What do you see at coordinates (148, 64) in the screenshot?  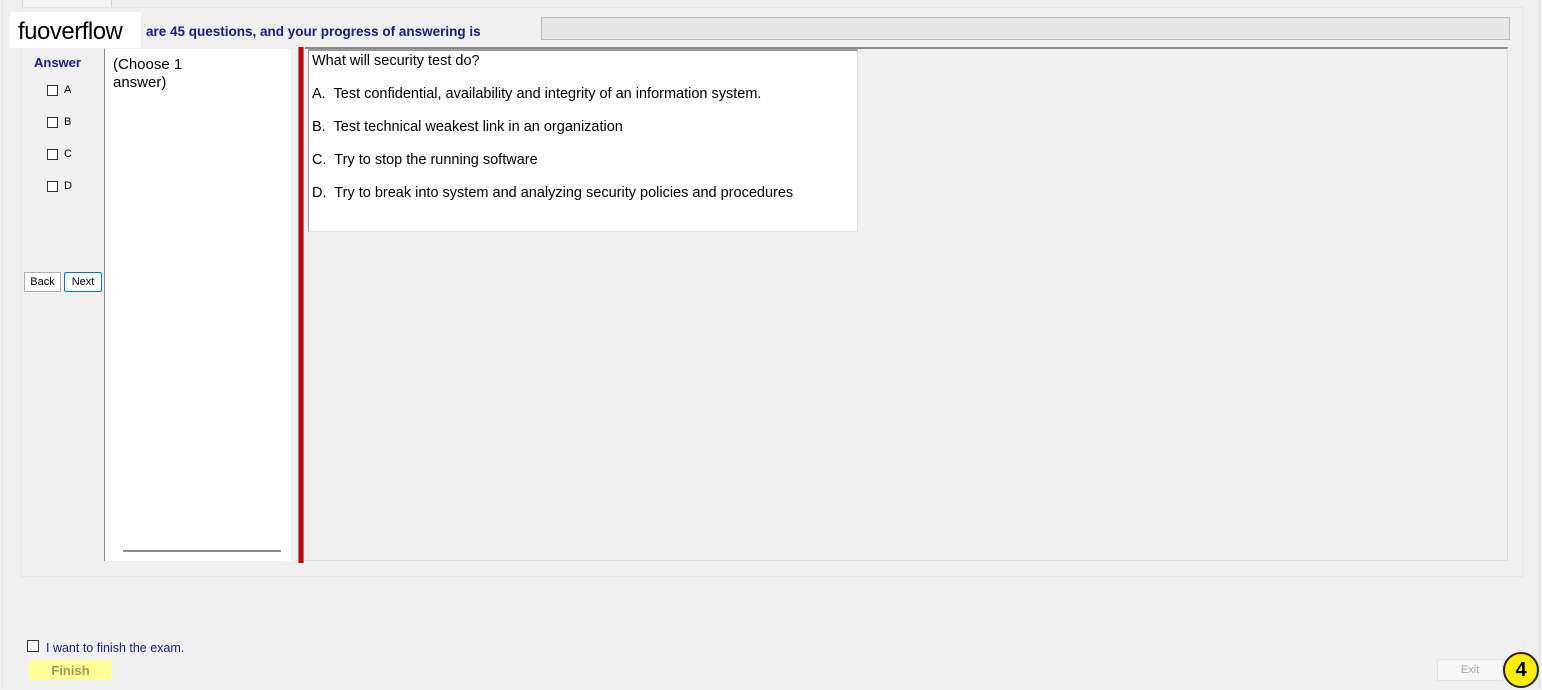 I see `instruction-line-1: (Choose 1` at bounding box center [148, 64].